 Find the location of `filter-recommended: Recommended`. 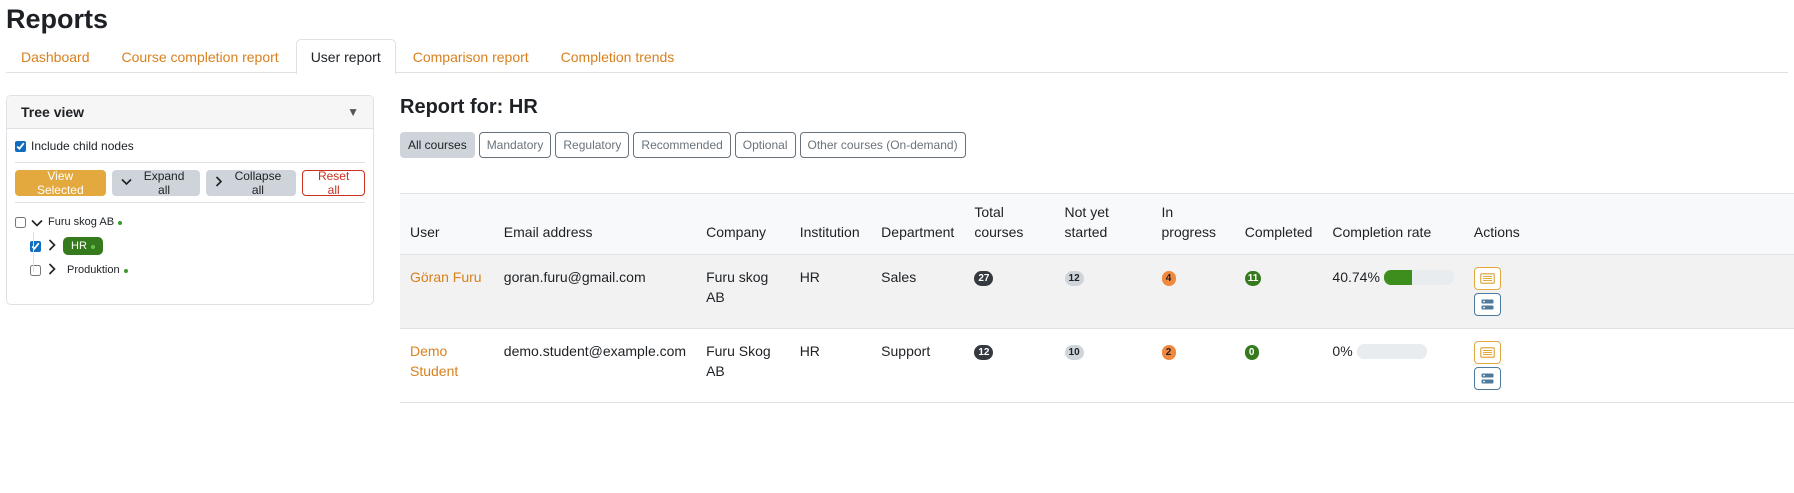

filter-recommended: Recommended is located at coordinates (682, 145).